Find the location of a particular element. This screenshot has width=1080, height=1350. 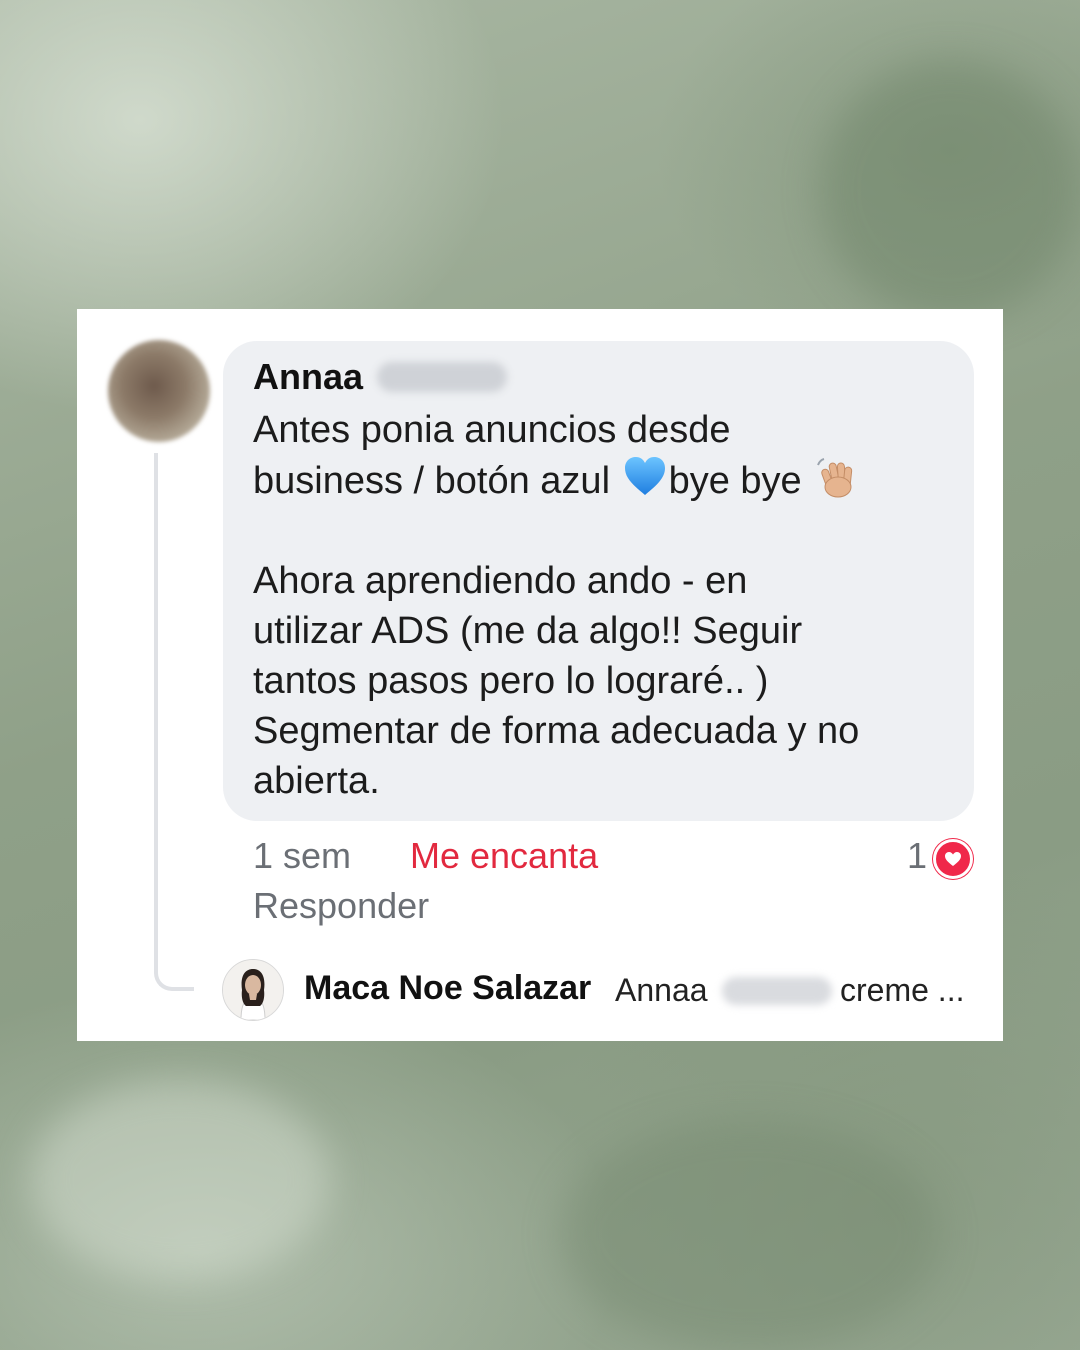

reply-mention: Annaa is located at coordinates (661, 990).